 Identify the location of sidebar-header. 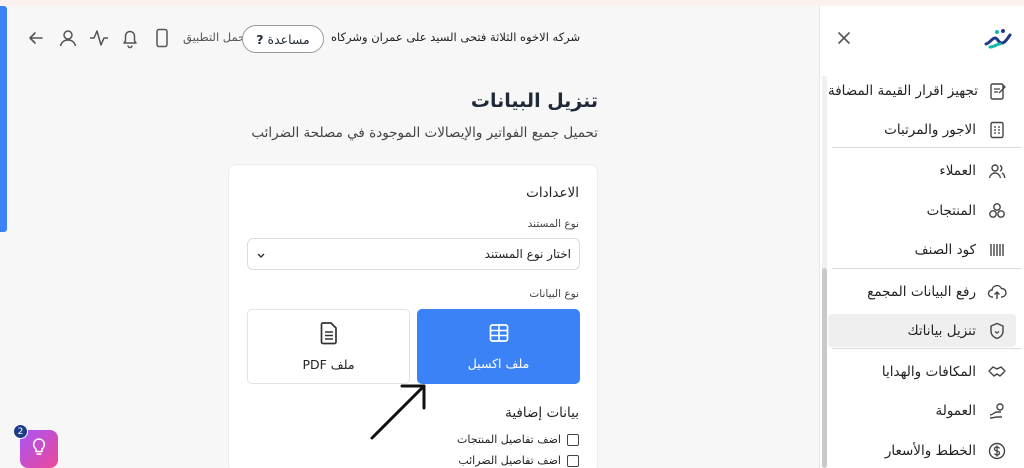
(922, 39).